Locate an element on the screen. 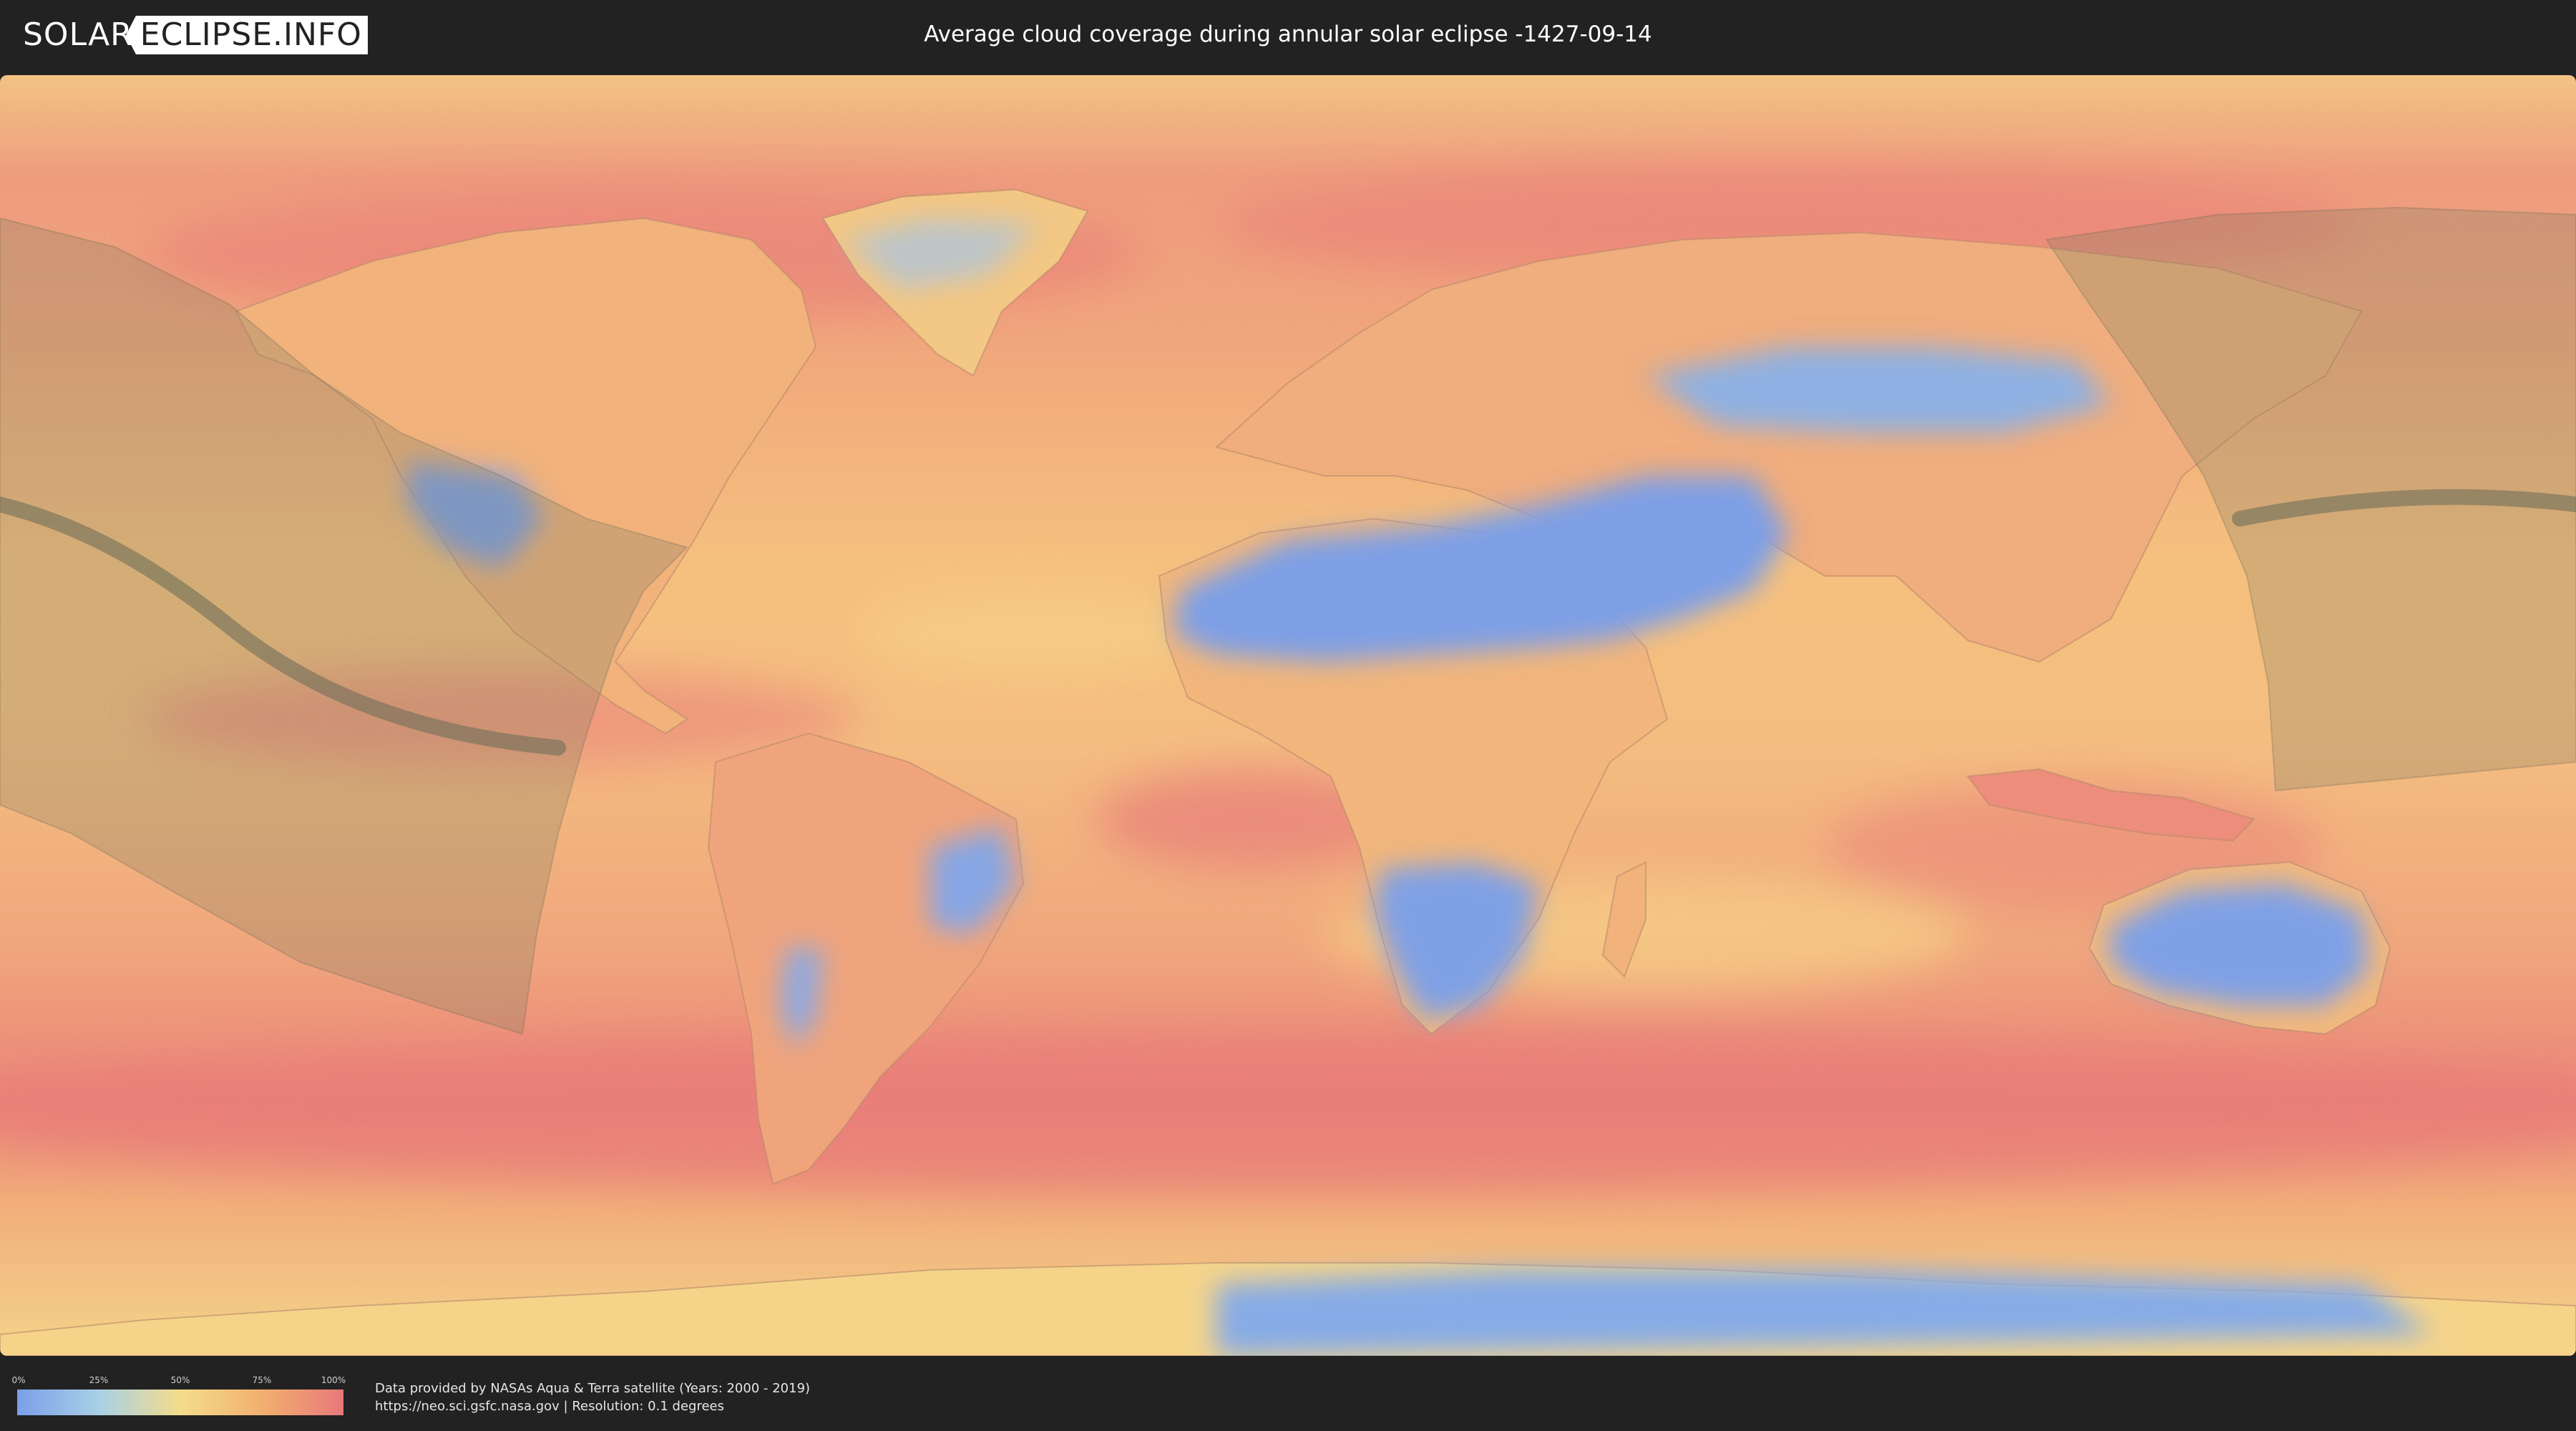 The height and width of the screenshot is (1431, 2576). legend-tick-0: 0% is located at coordinates (18, 1380).